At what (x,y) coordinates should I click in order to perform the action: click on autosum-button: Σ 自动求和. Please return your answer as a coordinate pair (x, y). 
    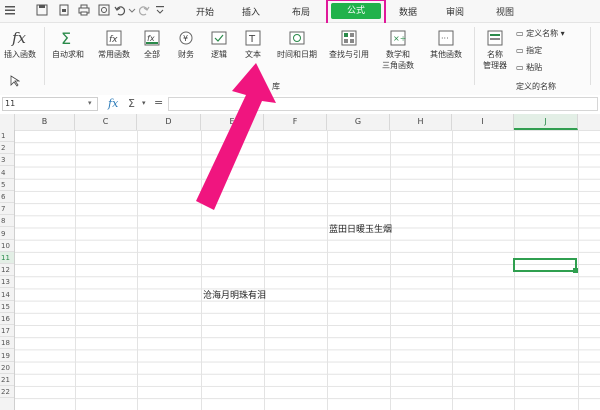
    Looking at the image, I should click on (68, 44).